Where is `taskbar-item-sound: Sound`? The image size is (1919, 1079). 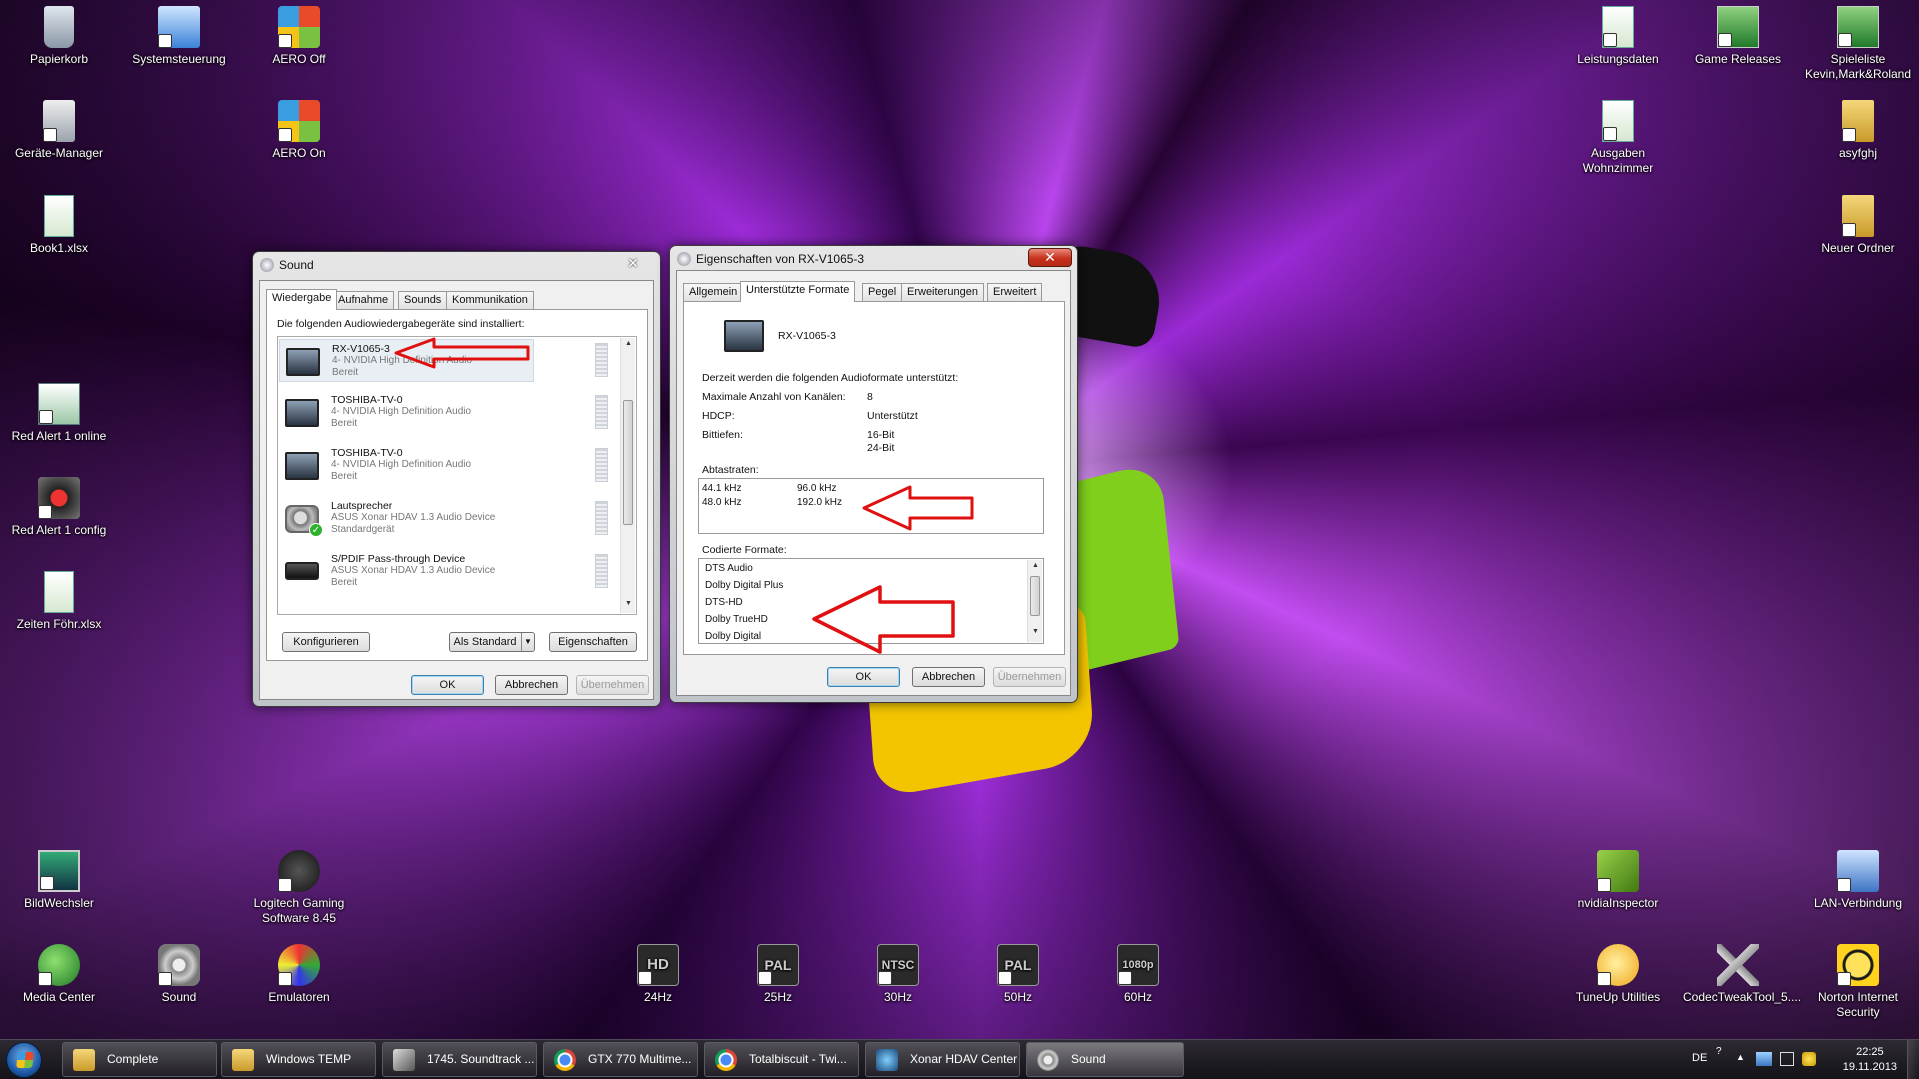
taskbar-item-sound: Sound is located at coordinates (1105, 1059).